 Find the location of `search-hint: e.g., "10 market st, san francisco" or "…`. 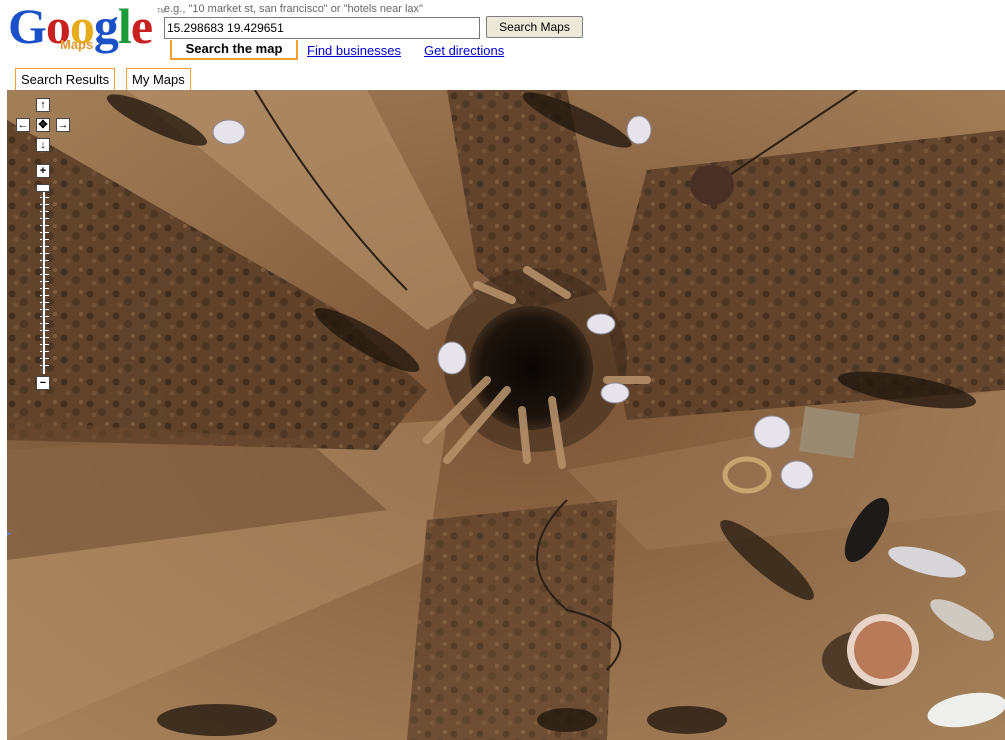

search-hint: e.g., "10 market st, san francisco" or "… is located at coordinates (293, 9).